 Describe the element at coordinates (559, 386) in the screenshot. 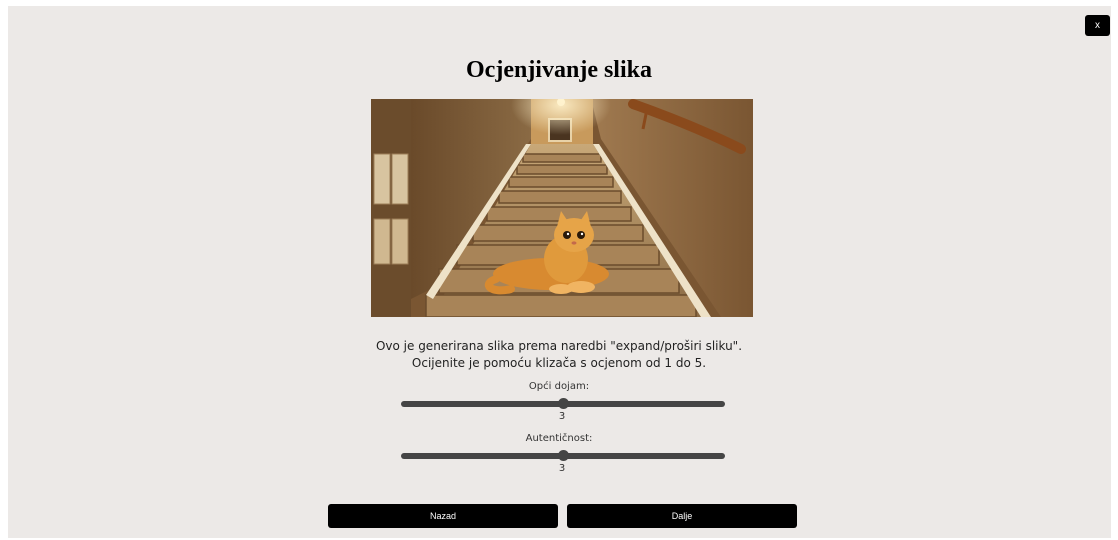

I see `slider-label-overall: Opći dojam:` at that location.